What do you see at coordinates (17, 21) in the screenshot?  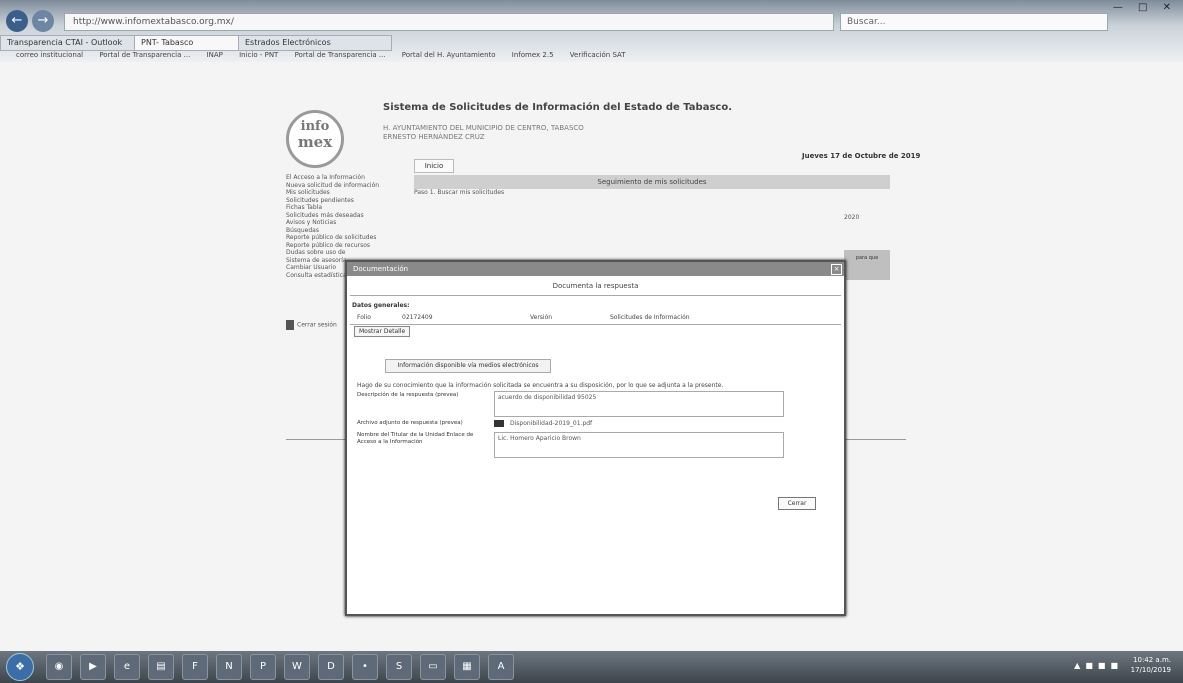 I see `back-icon: ←` at bounding box center [17, 21].